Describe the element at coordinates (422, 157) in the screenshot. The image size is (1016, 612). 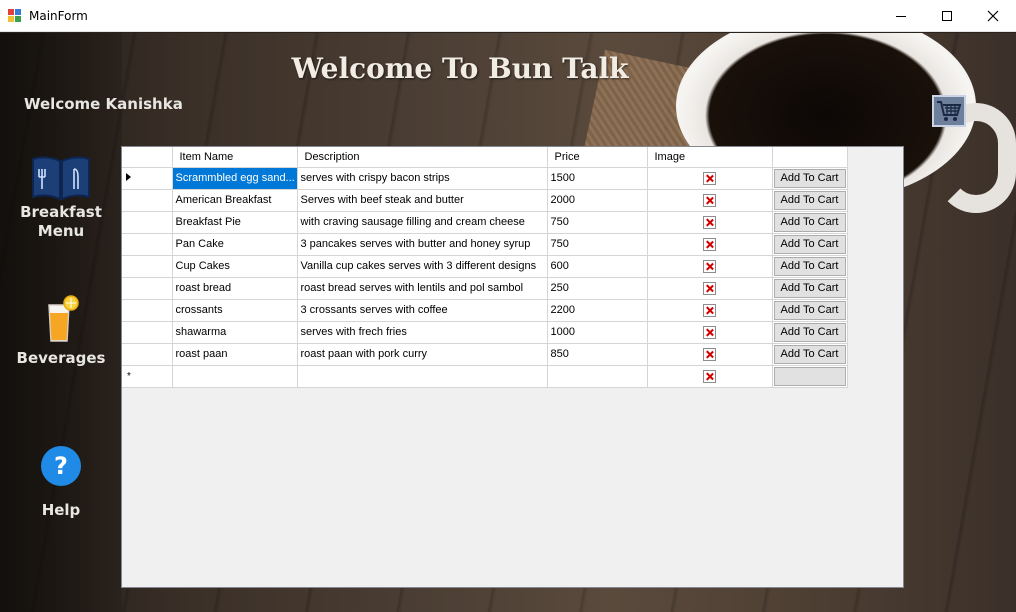
I see `column-header-description: Description` at that location.